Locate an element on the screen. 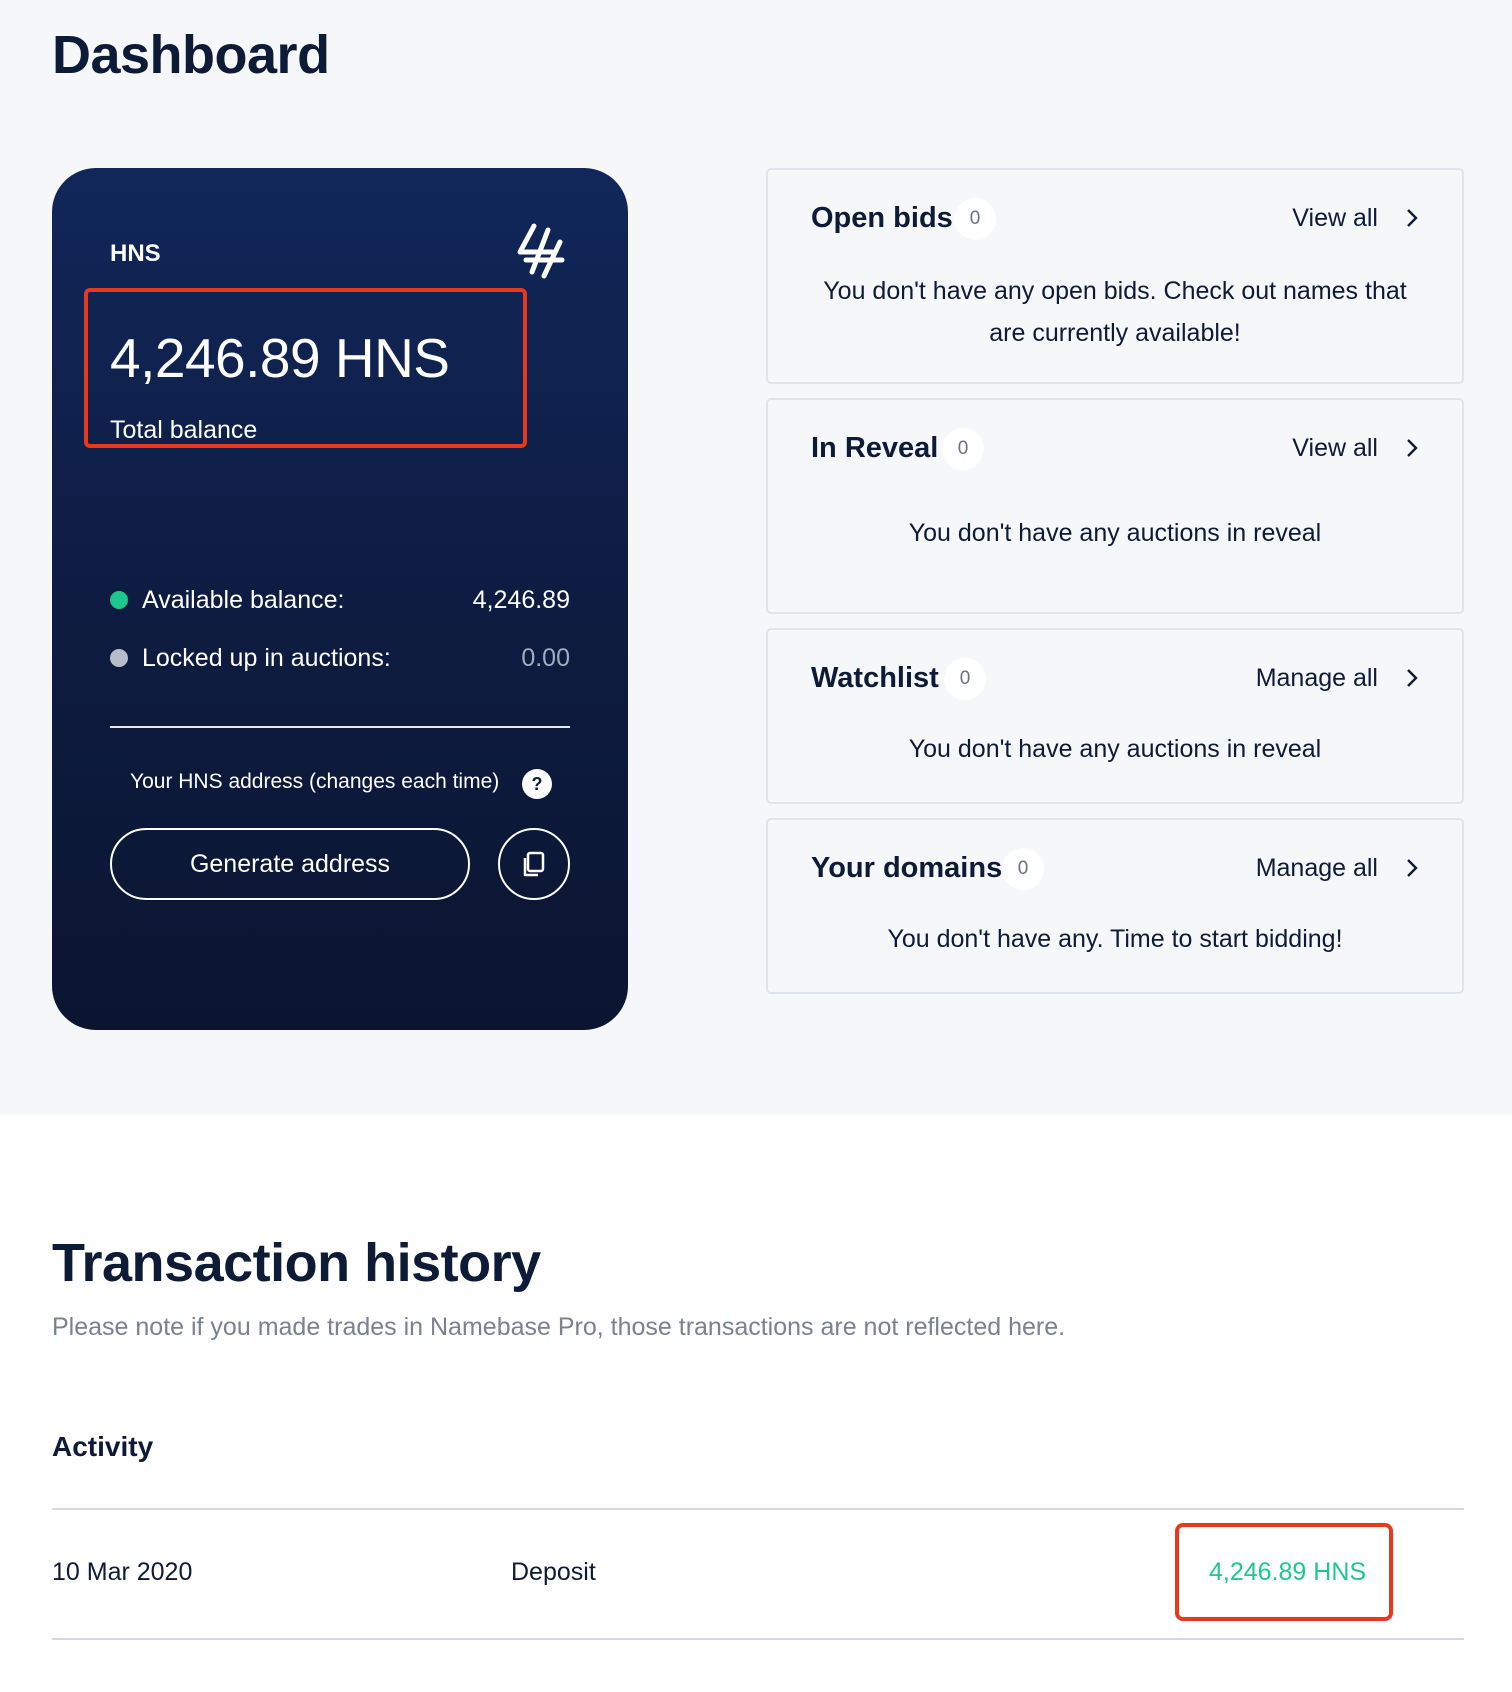  currency-label: HNS is located at coordinates (135, 253).